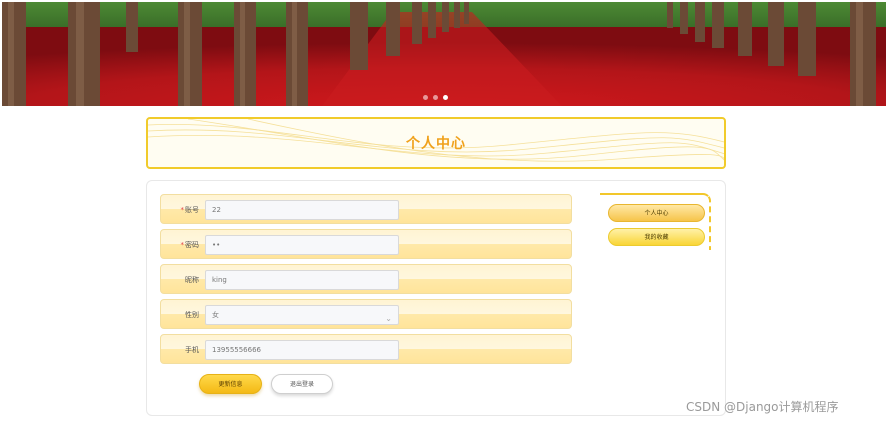 The height and width of the screenshot is (422, 888). I want to click on phone-input: 13955556666, so click(302, 350).